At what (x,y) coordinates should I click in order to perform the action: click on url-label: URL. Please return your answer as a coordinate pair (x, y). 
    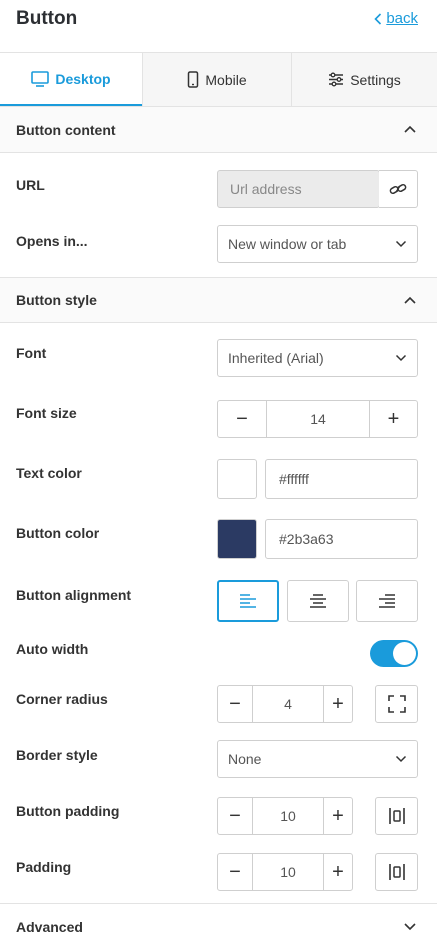
    Looking at the image, I should click on (30, 185).